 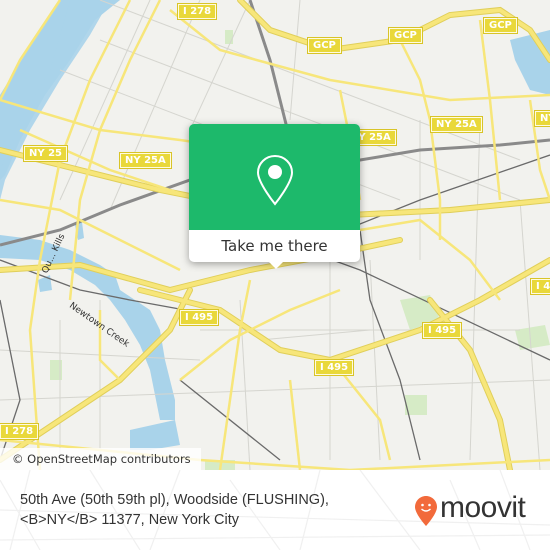 I want to click on moovit-pin-icon, so click(x=426, y=511).